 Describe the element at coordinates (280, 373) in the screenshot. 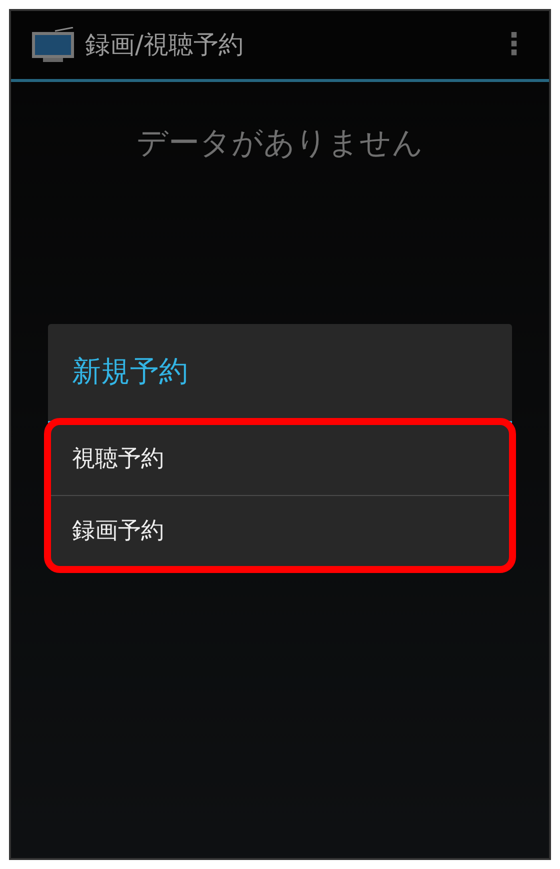

I see `dialog-title: 新規予約` at that location.